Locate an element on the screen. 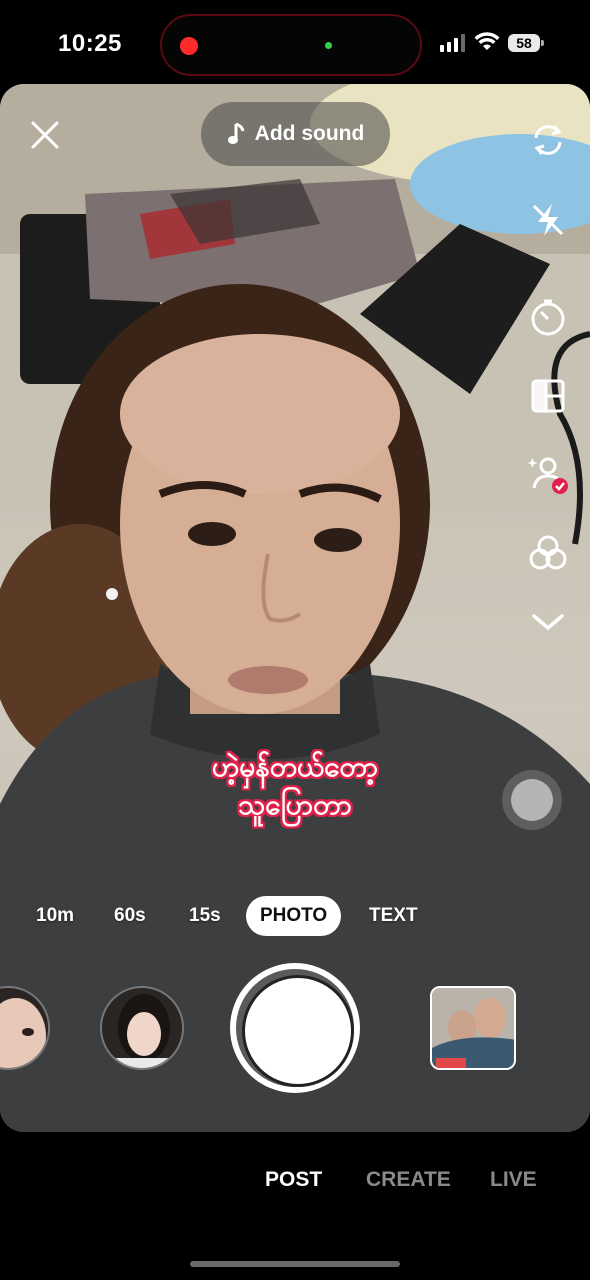  status-time: 10:25 is located at coordinates (90, 43).